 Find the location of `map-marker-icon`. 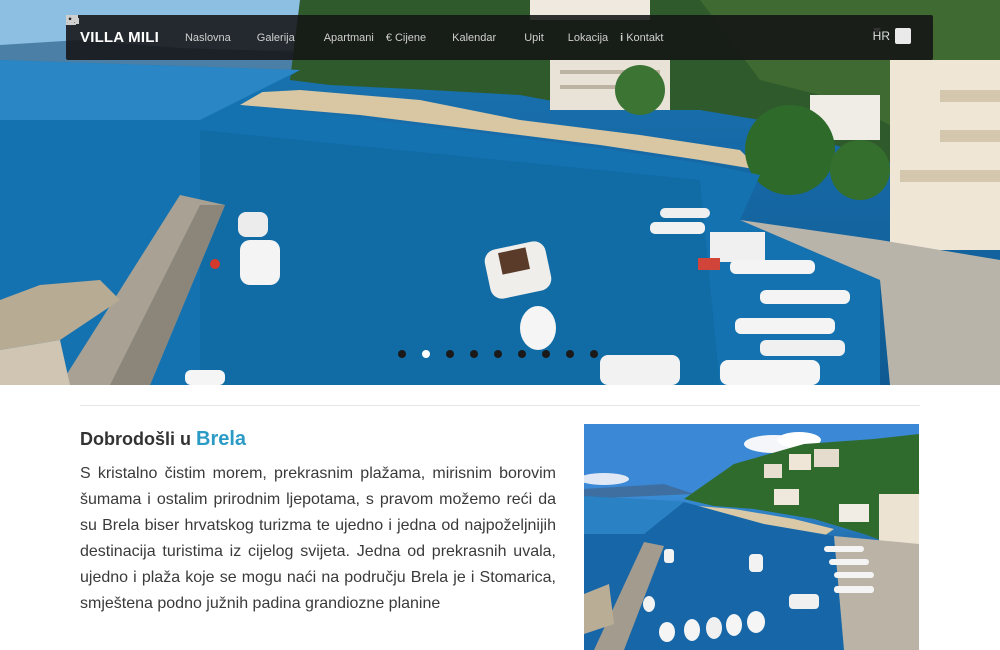

map-marker-icon is located at coordinates (315, 29).